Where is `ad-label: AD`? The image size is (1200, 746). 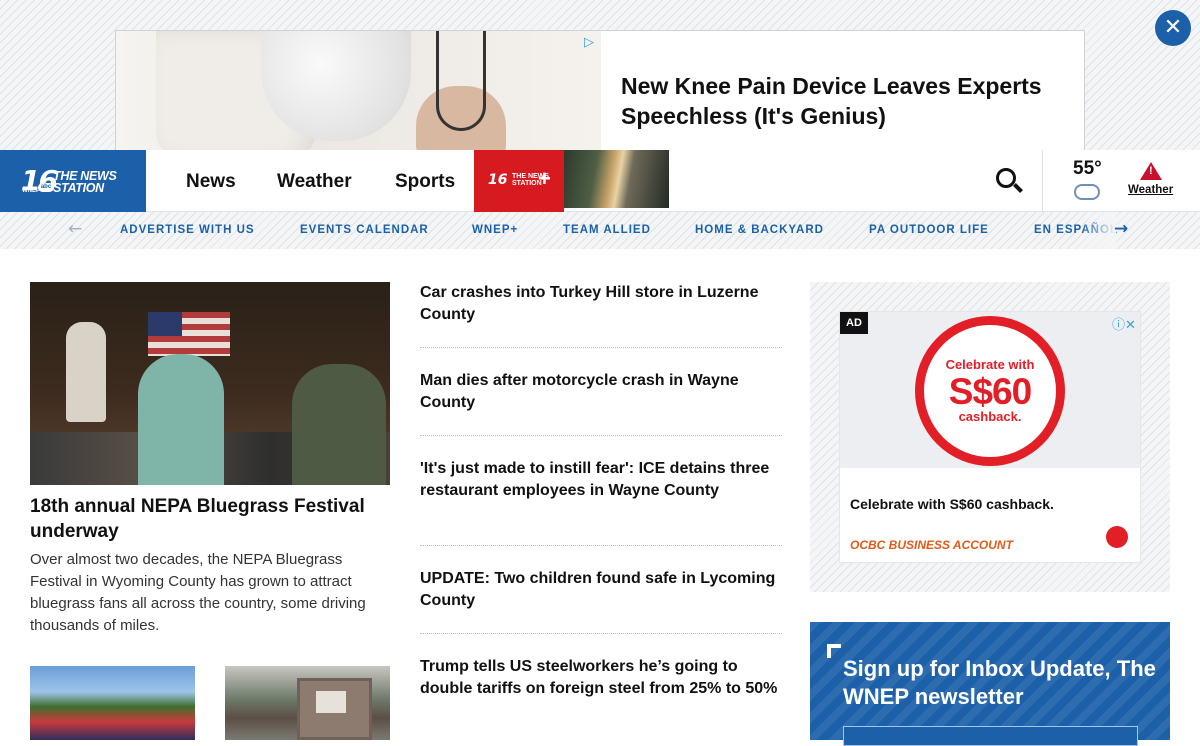 ad-label: AD is located at coordinates (854, 323).